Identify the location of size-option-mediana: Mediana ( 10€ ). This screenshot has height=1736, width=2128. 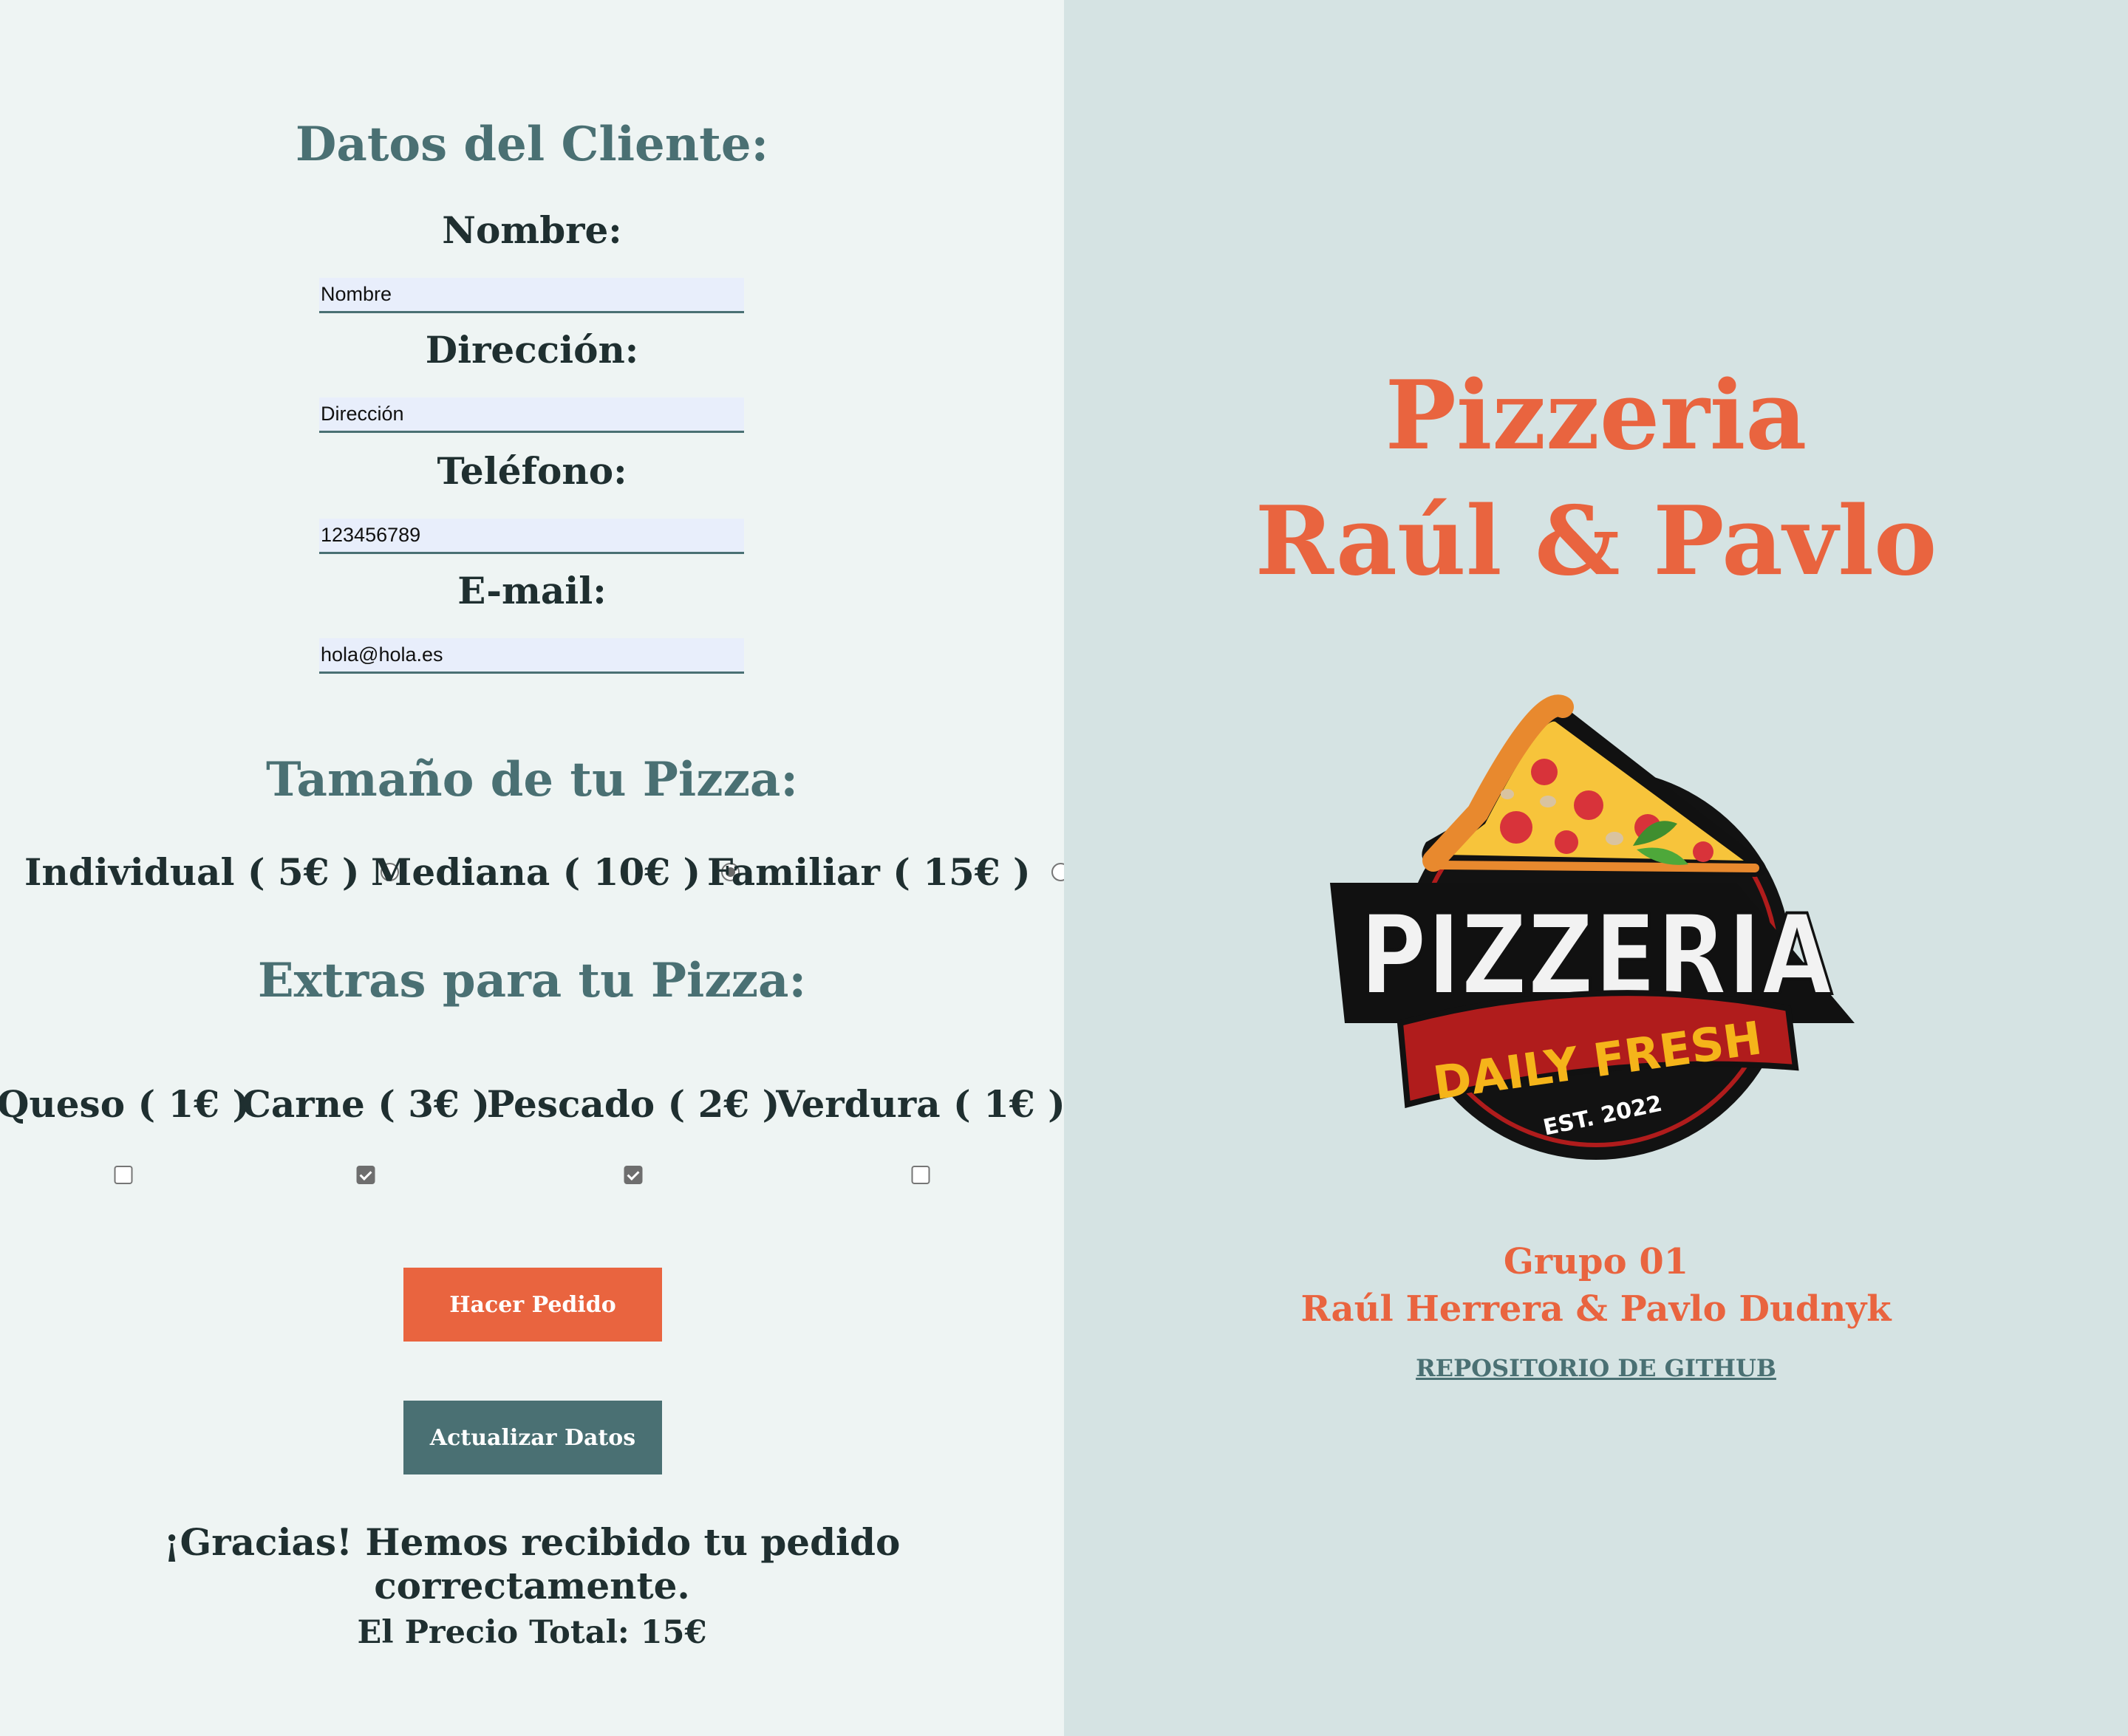
(555, 871).